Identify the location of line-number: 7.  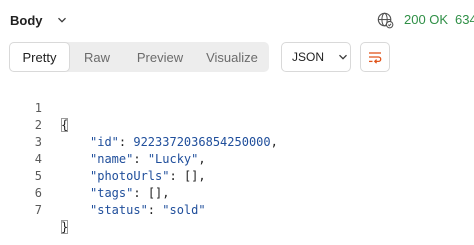
(38, 210).